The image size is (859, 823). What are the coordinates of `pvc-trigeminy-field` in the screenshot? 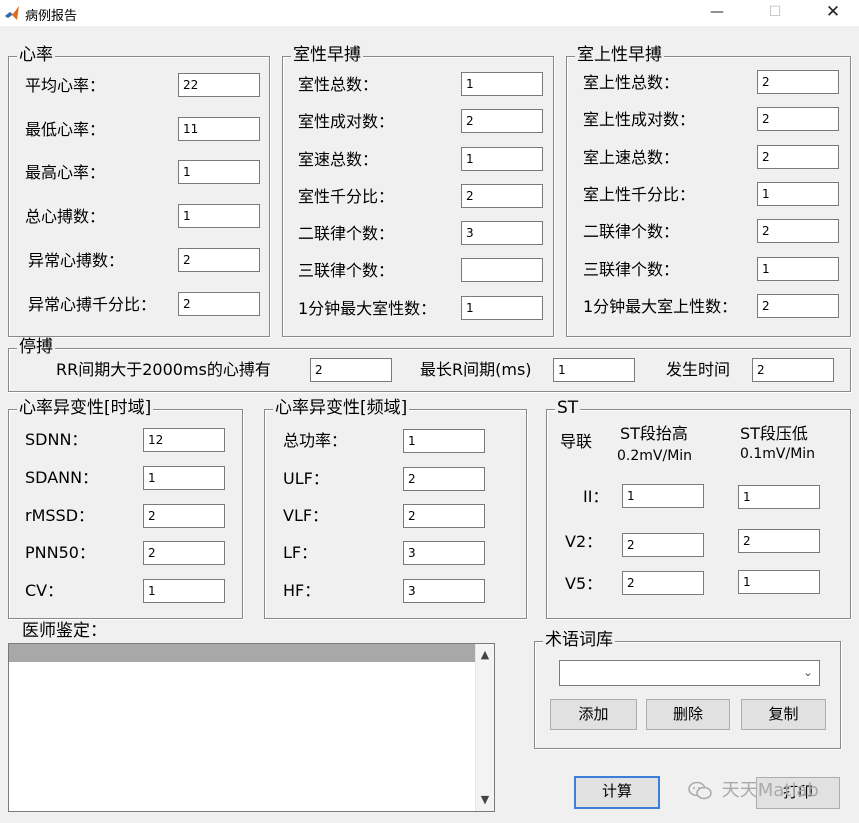 It's located at (502, 270).